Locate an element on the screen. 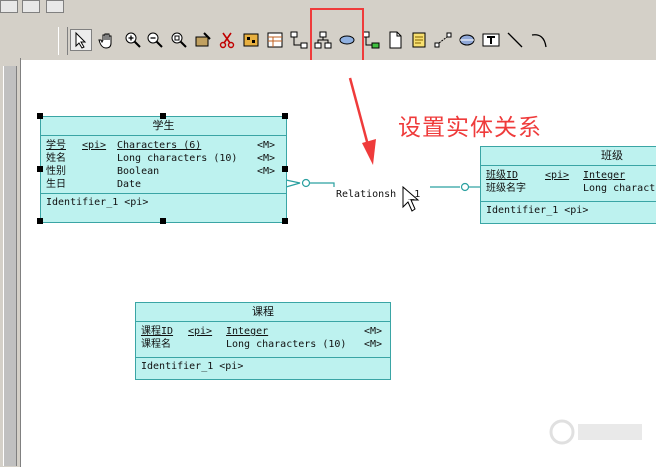  annotation-text: 设置实体关系 is located at coordinates (470, 128).